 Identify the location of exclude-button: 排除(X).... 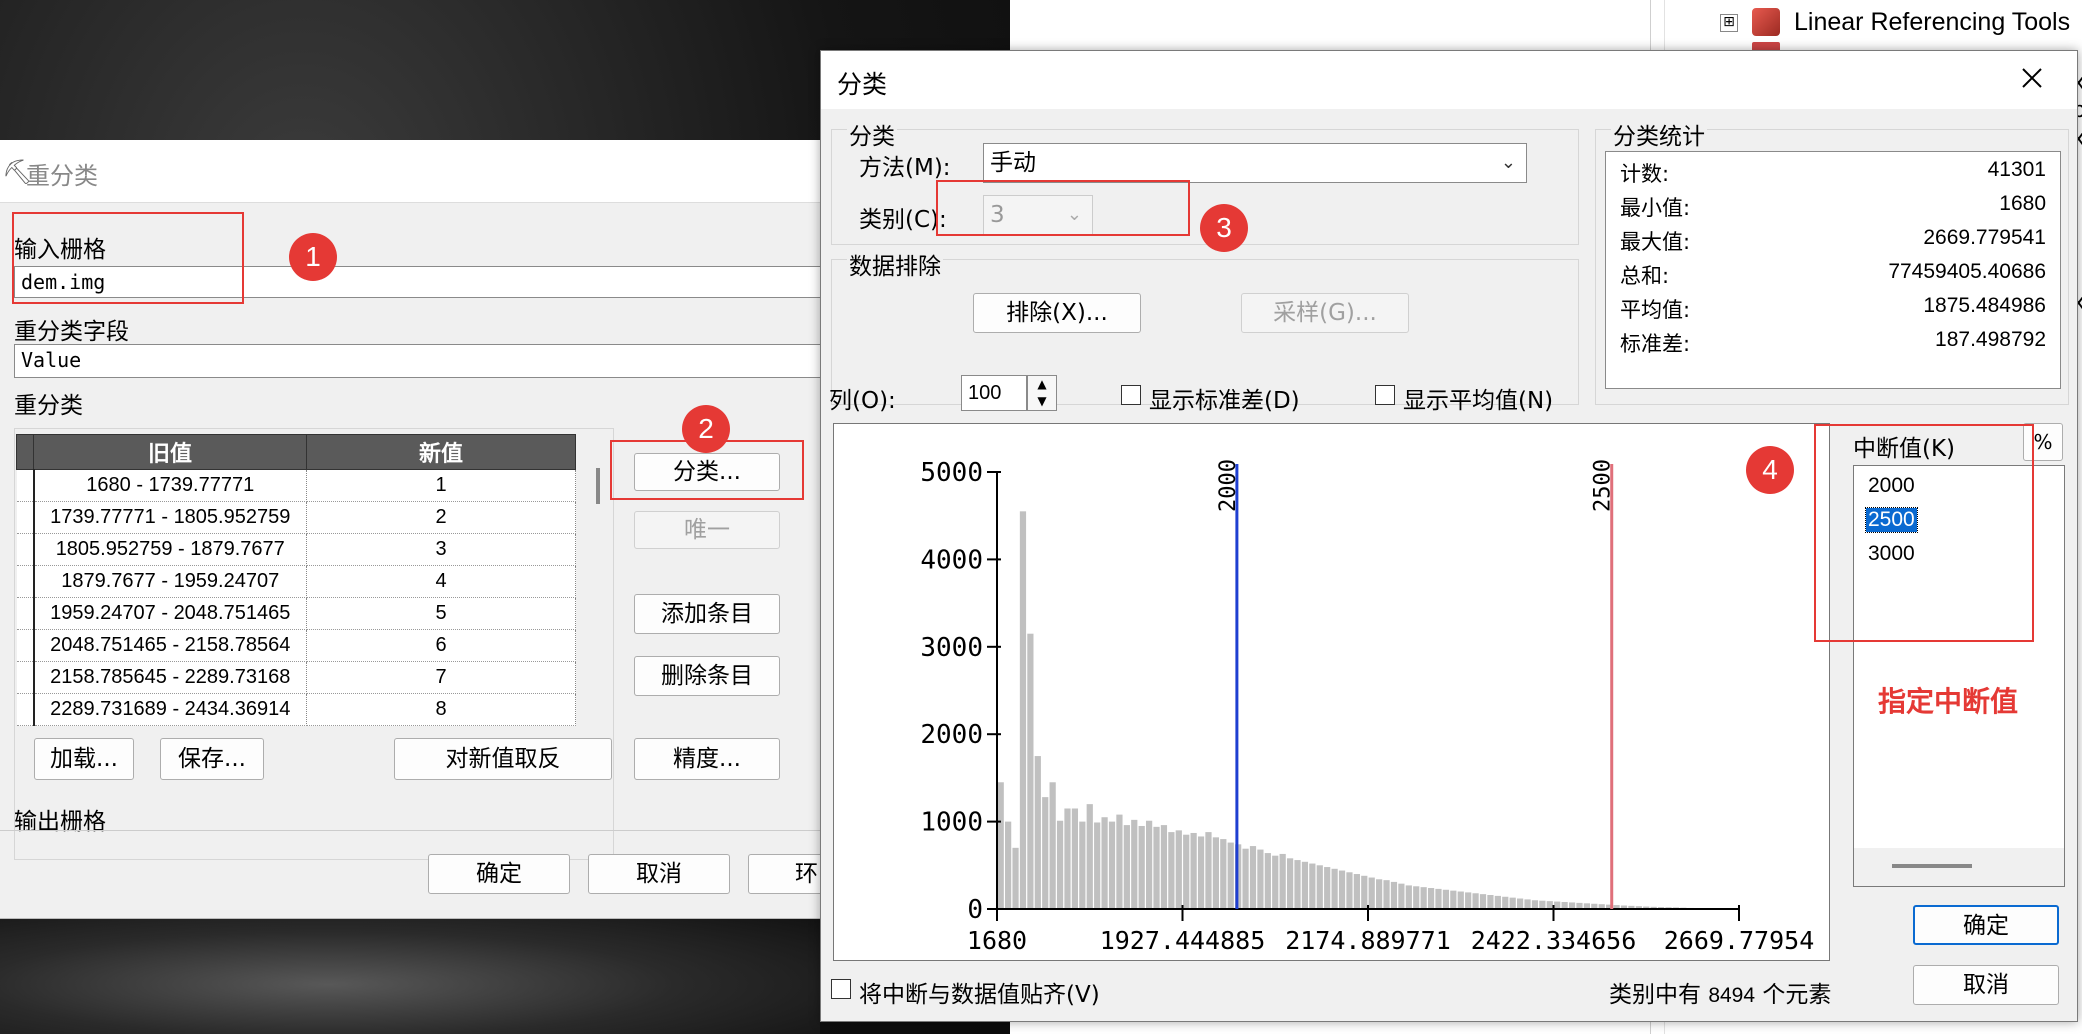
(1057, 313).